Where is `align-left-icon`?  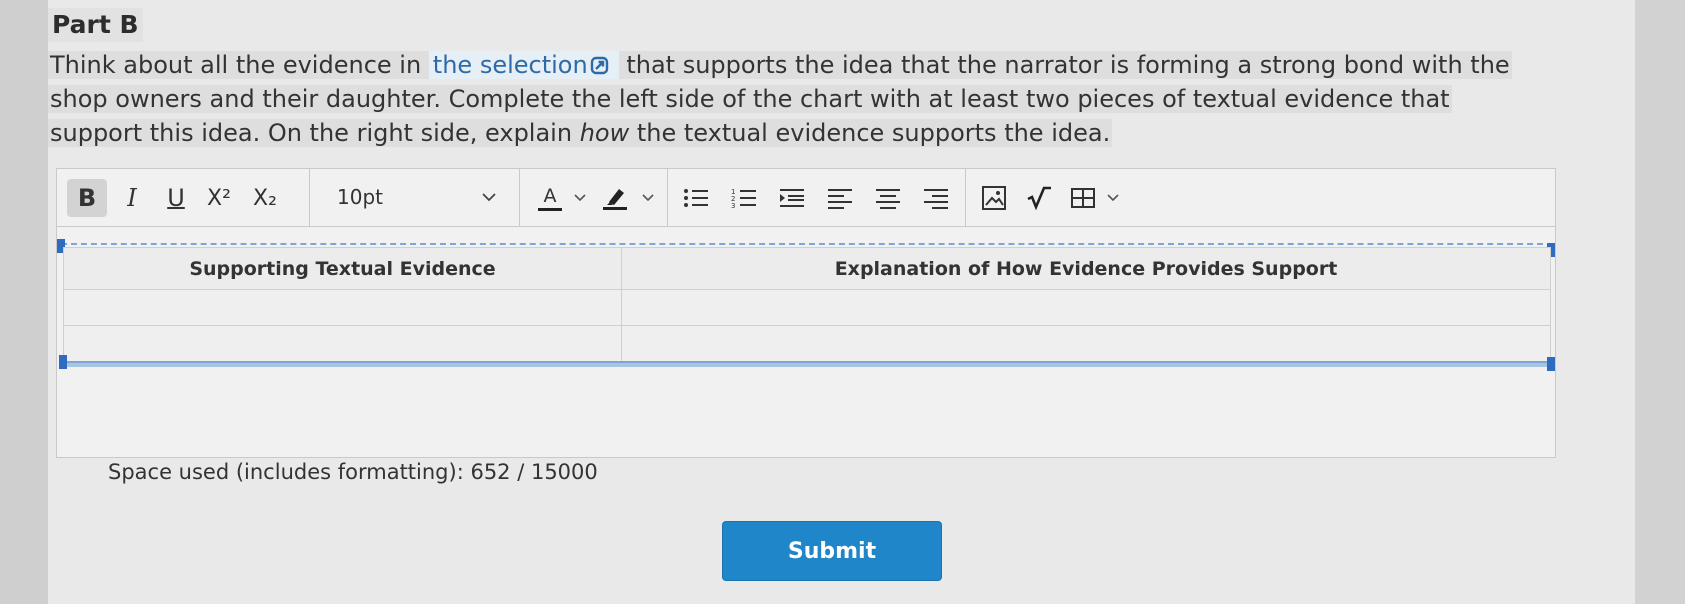
align-left-icon is located at coordinates (840, 198).